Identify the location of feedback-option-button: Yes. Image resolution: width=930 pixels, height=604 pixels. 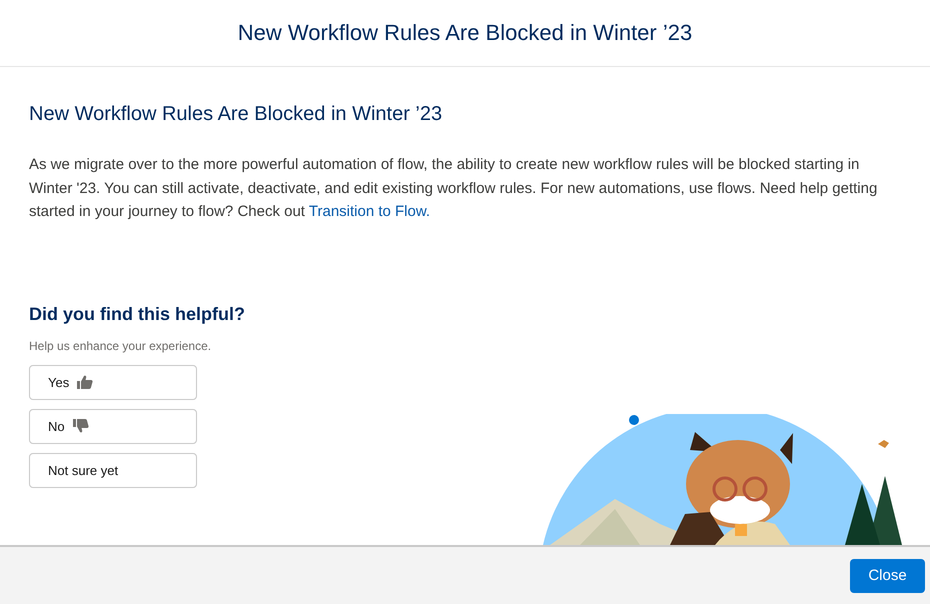
(113, 382).